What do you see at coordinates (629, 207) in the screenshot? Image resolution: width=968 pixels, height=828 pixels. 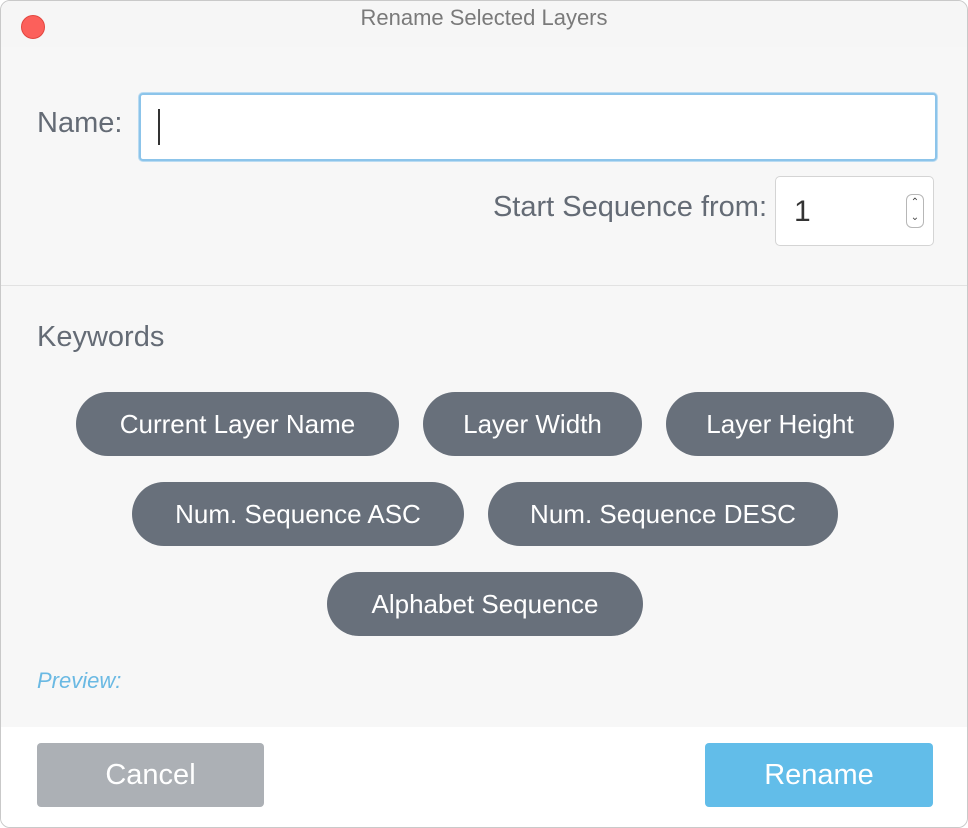 I see `start-sequence-label: Start Sequence from:` at bounding box center [629, 207].